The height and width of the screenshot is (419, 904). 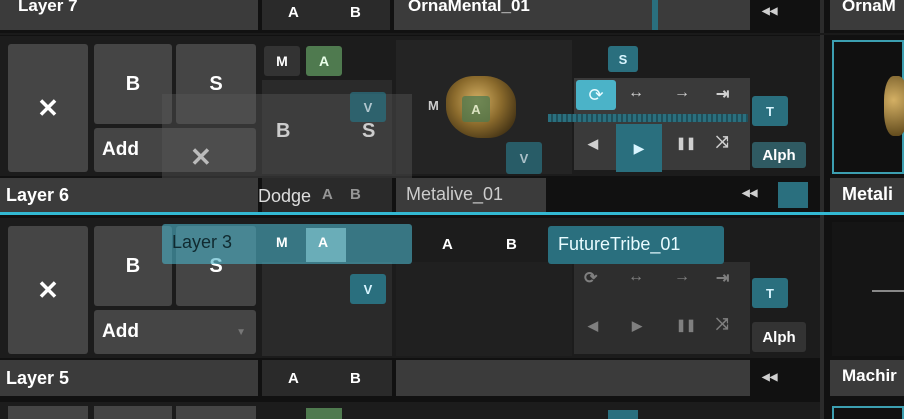 I want to click on ghost-v-button: V, so click(x=368, y=107).